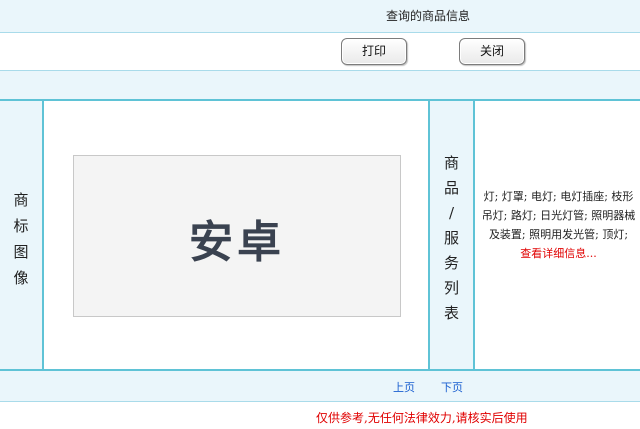 The width and height of the screenshot is (640, 429). Describe the element at coordinates (452, 387) in the screenshot. I see `next-page-link: 下页` at that location.